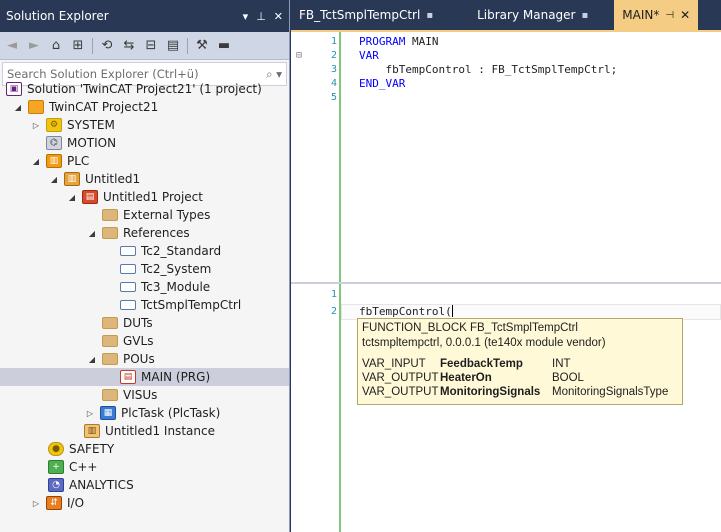 The image size is (721, 532). What do you see at coordinates (57, 16) in the screenshot?
I see `panel-title: Solution Explorer` at bounding box center [57, 16].